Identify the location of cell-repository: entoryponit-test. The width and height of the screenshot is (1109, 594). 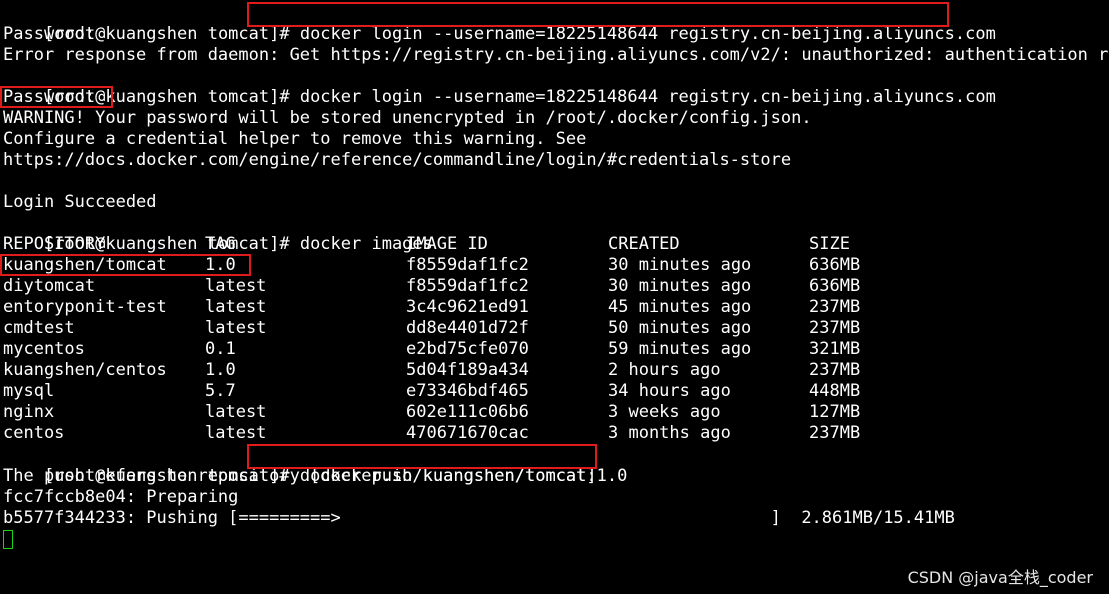
(85, 307).